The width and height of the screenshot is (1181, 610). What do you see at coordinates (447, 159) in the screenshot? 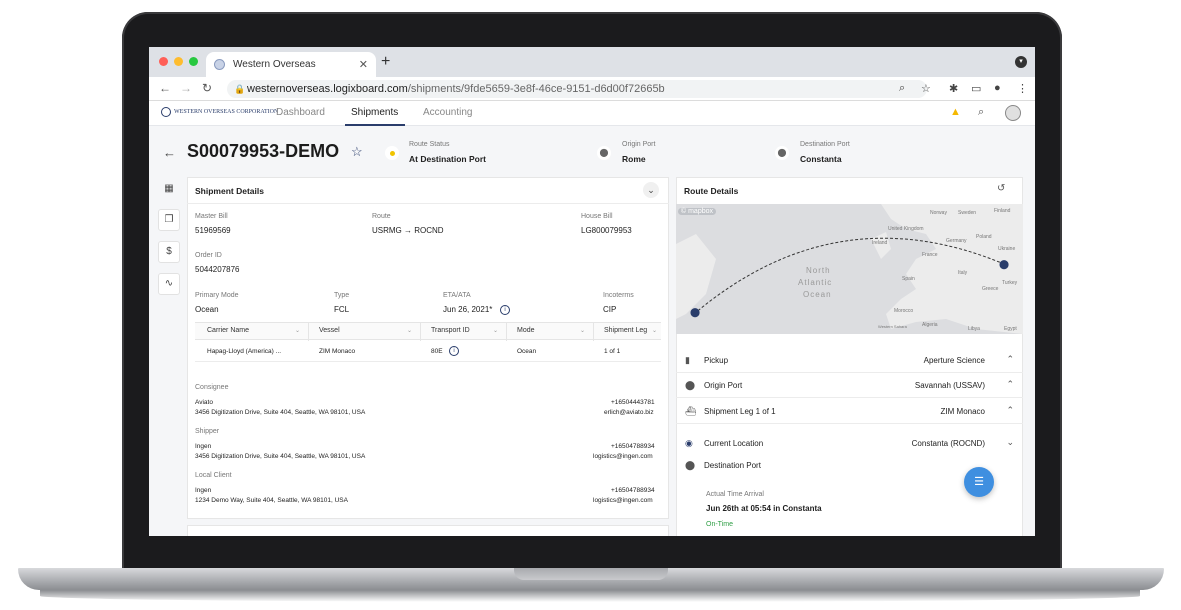
I see `route-status-value: At Destination Port` at bounding box center [447, 159].